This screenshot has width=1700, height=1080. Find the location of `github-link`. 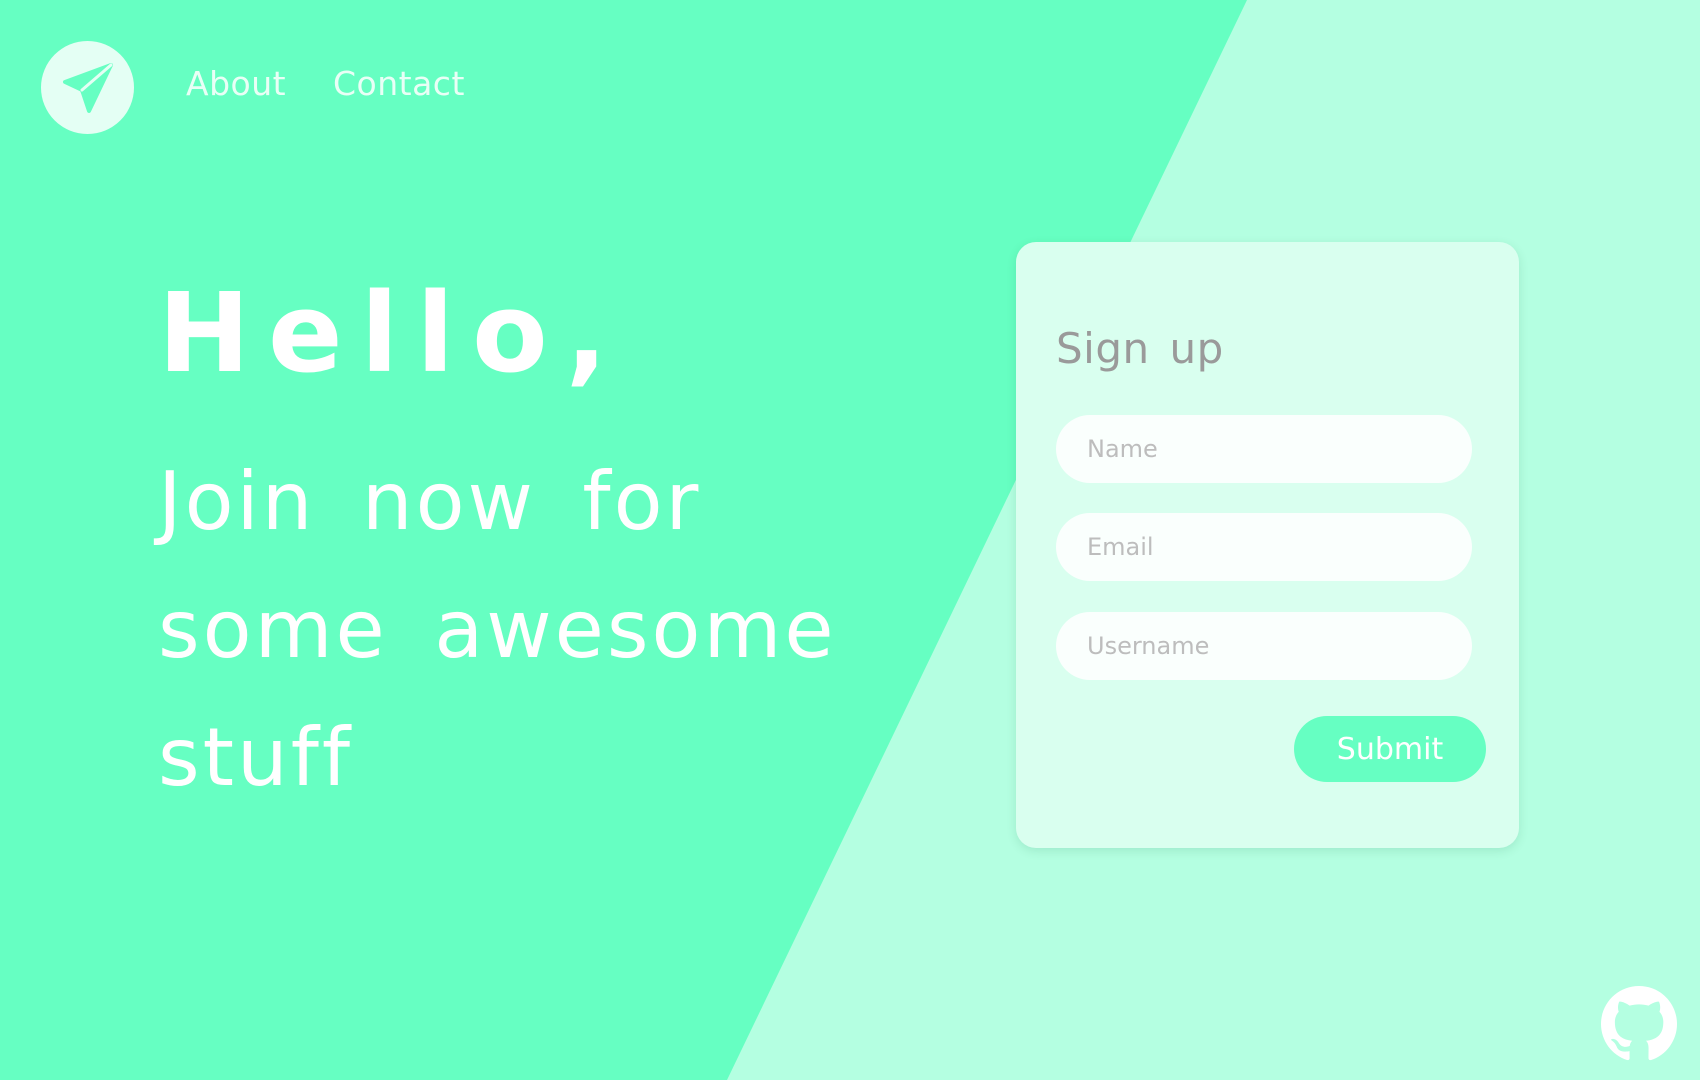

github-link is located at coordinates (1639, 1024).